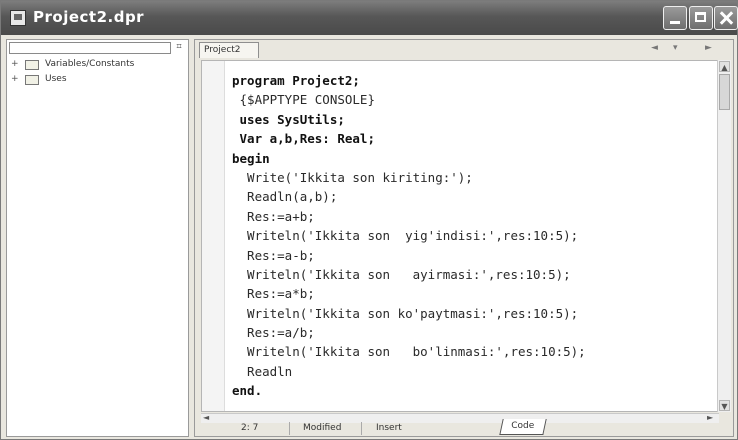  Describe the element at coordinates (389, 428) in the screenshot. I see `insert-mode-indicator: Insert` at that location.